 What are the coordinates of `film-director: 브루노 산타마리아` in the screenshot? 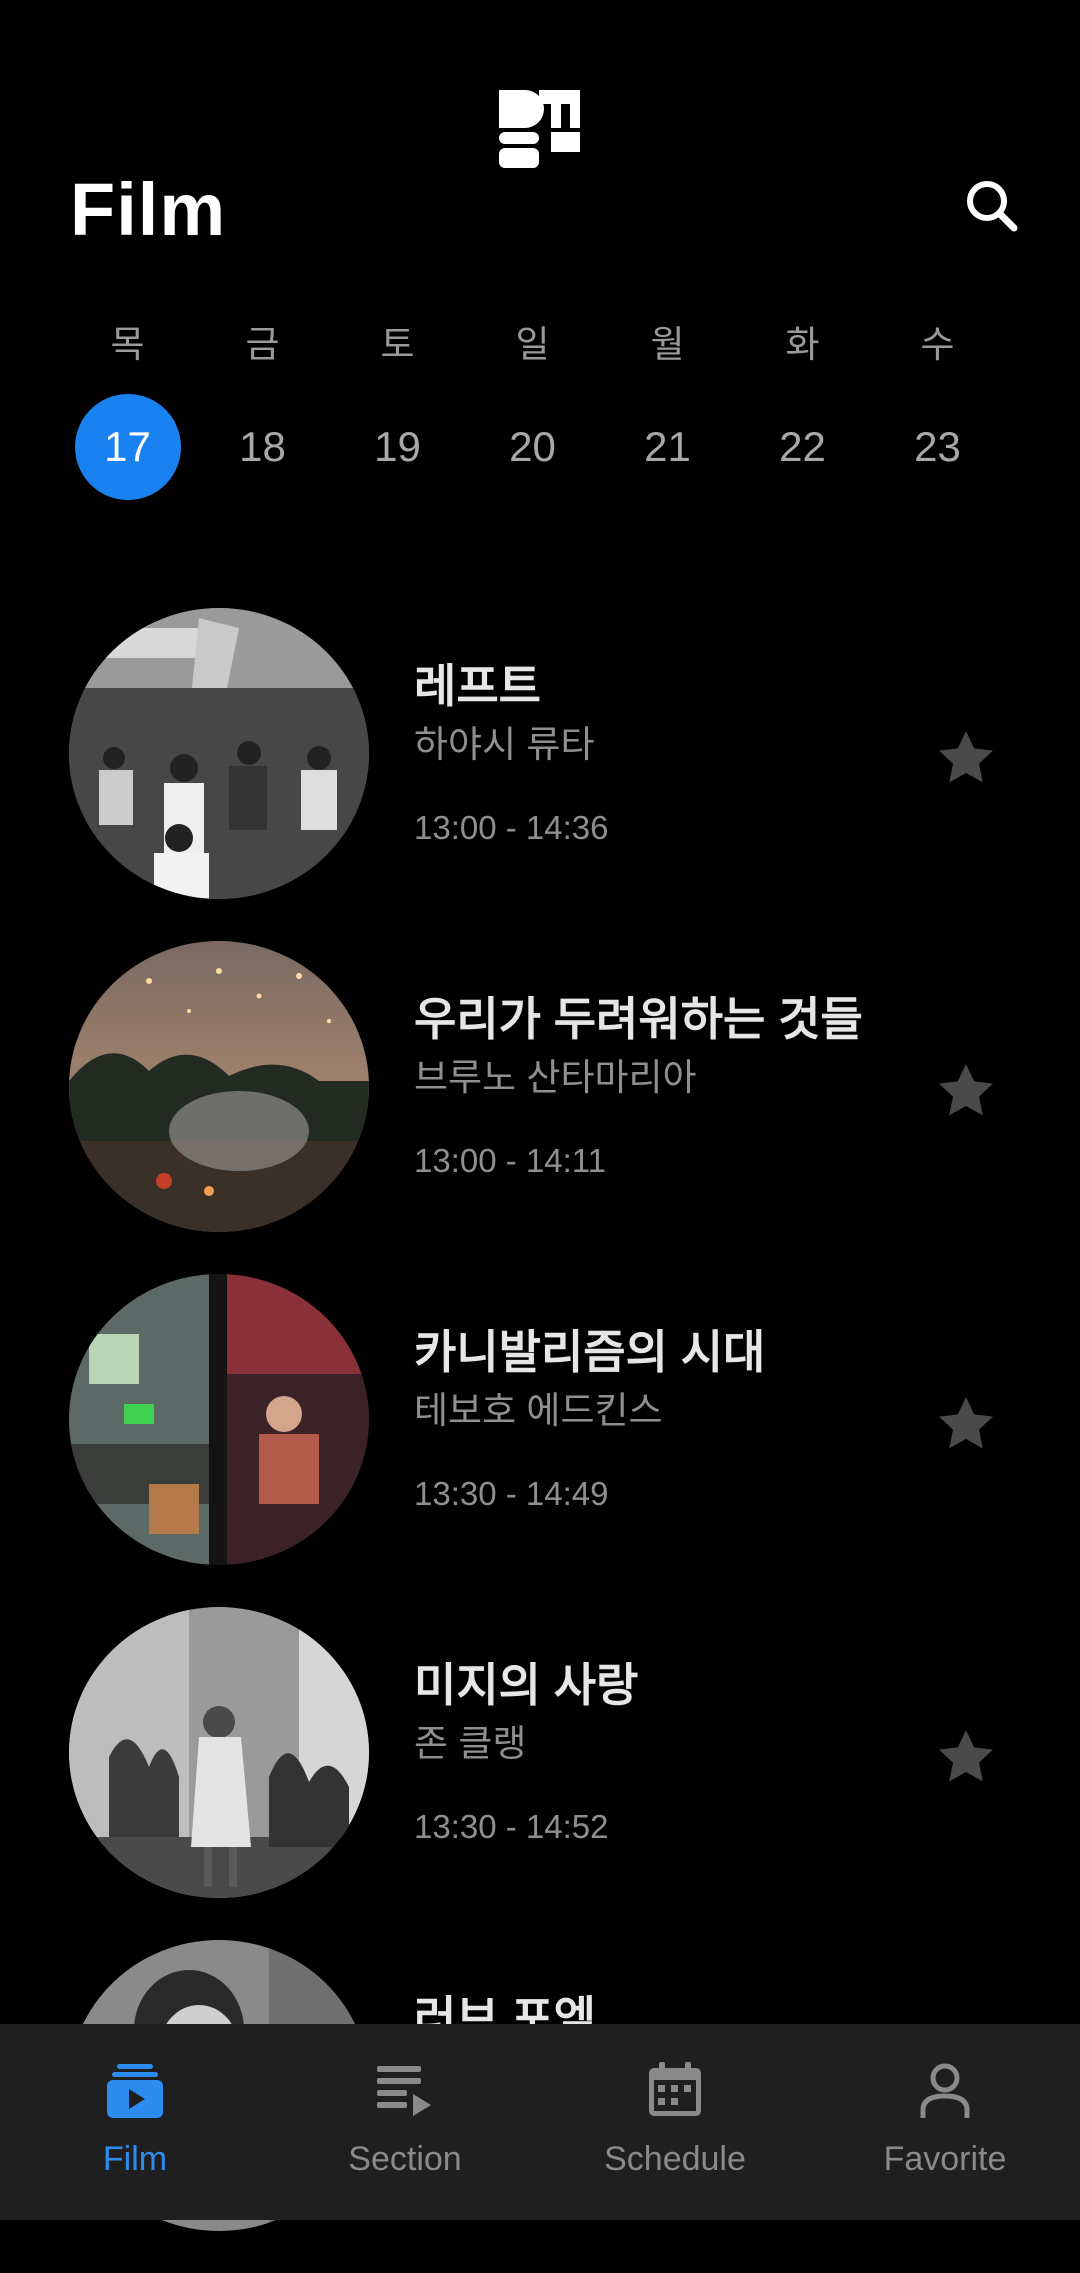 It's located at (555, 1077).